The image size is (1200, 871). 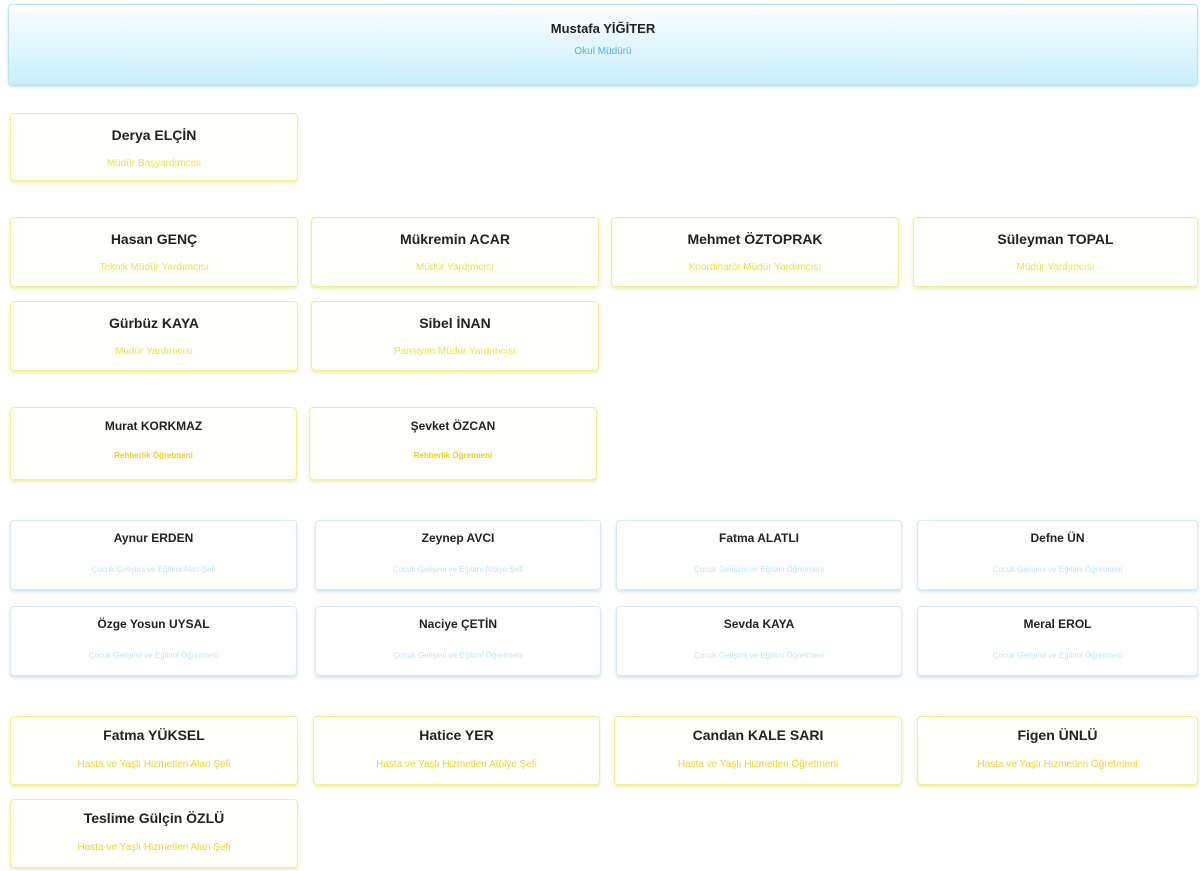 I want to click on principal-card: Mustafa YİĞİTER Okul Müdürü, so click(x=603, y=45).